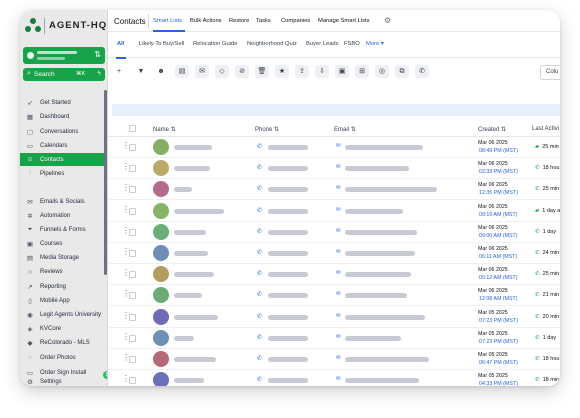 The width and height of the screenshot is (580, 418). What do you see at coordinates (62, 215) in the screenshot?
I see `sidebar-item-automation: ✲ Automation` at bounding box center [62, 215].